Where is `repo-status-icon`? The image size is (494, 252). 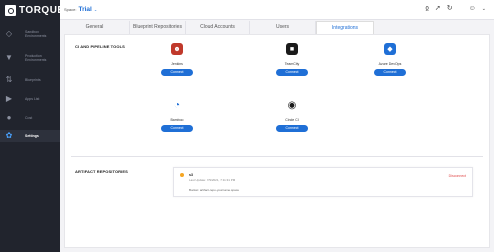
repo-status-icon is located at coordinates (182, 175).